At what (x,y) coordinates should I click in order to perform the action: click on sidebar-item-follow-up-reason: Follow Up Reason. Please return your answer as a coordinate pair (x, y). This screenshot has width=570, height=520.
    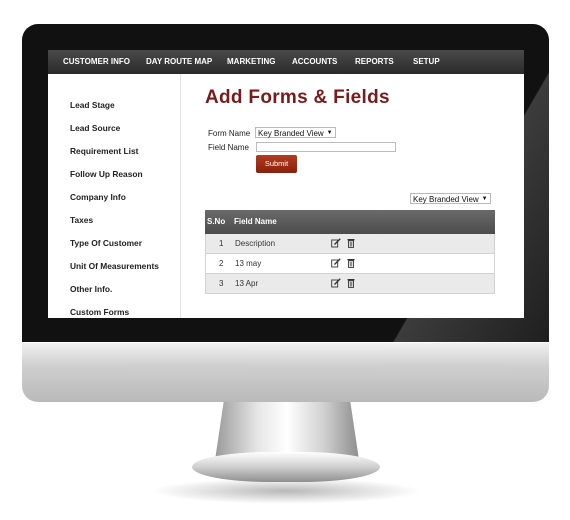
    Looking at the image, I should click on (106, 174).